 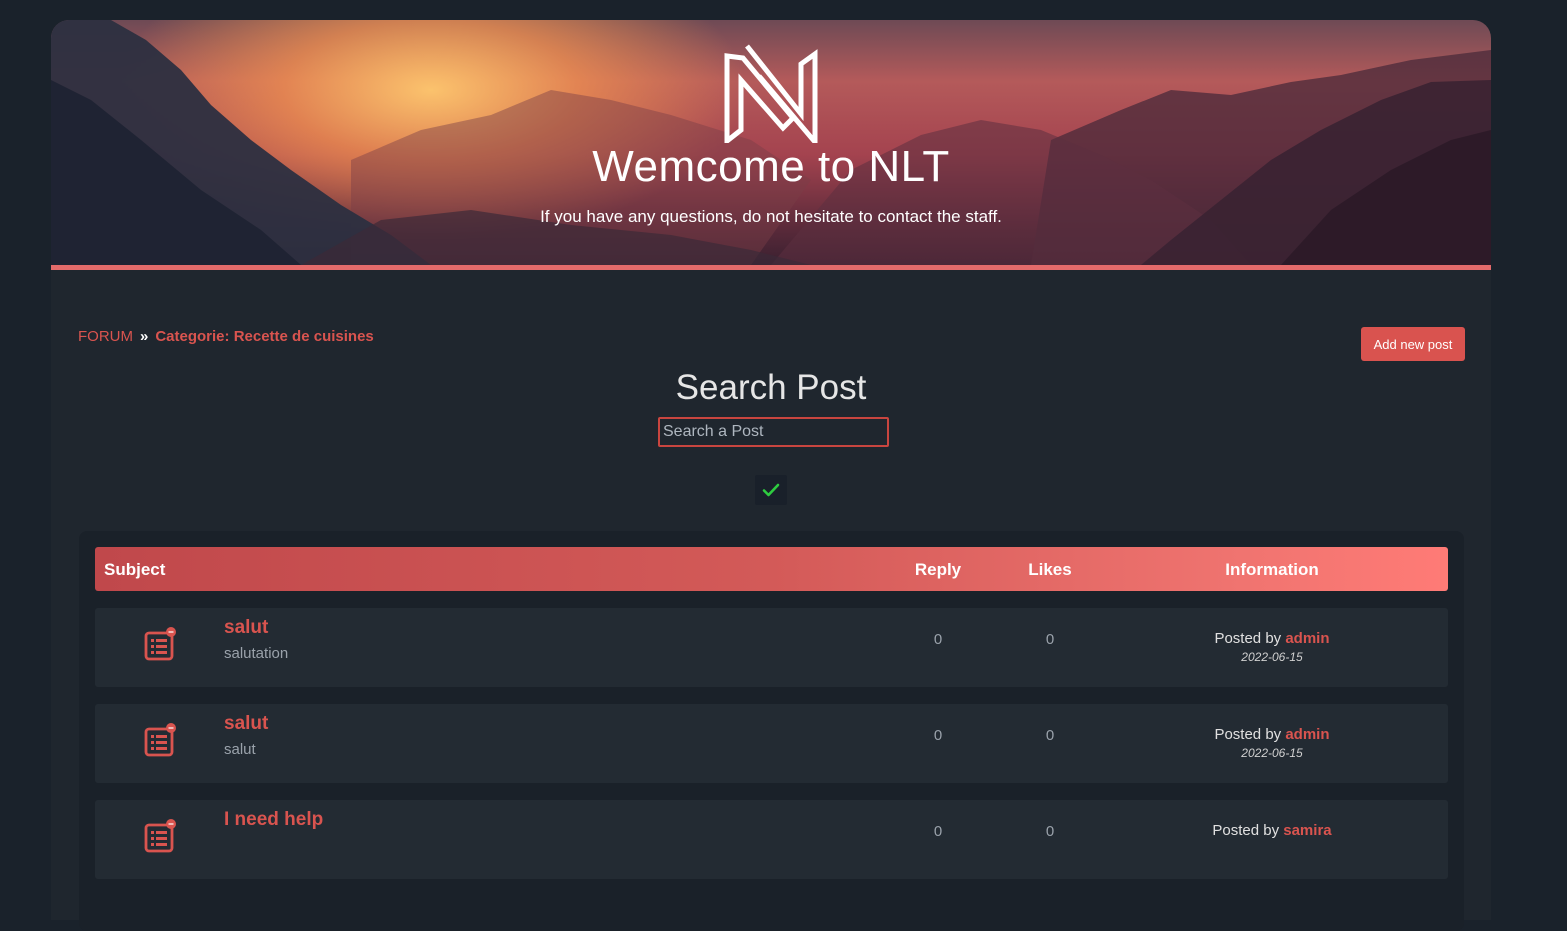 What do you see at coordinates (1272, 569) in the screenshot?
I see `header-information: Information` at bounding box center [1272, 569].